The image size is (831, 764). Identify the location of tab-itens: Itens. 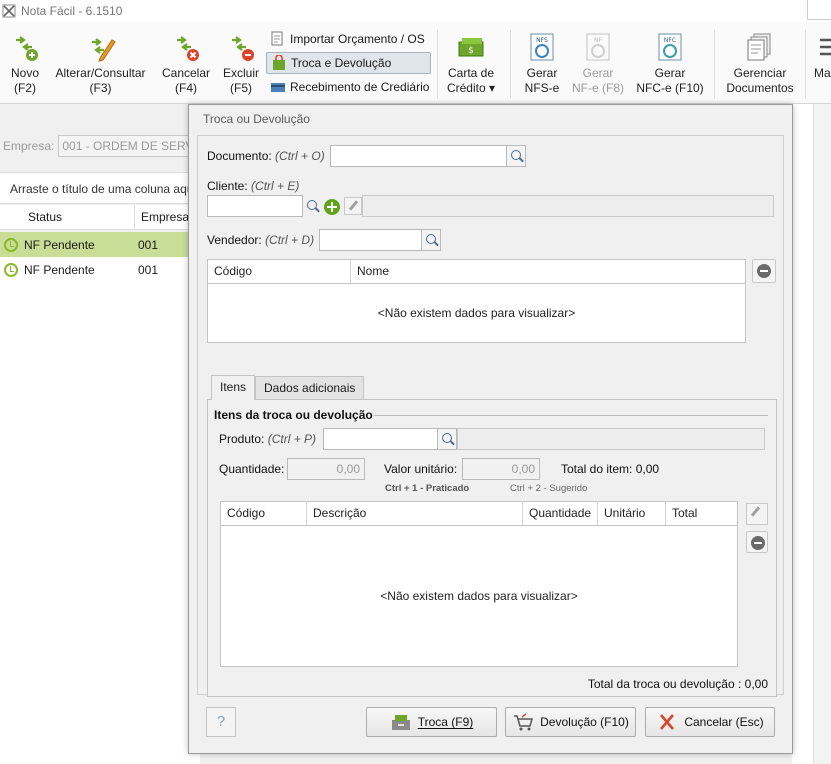
(233, 387).